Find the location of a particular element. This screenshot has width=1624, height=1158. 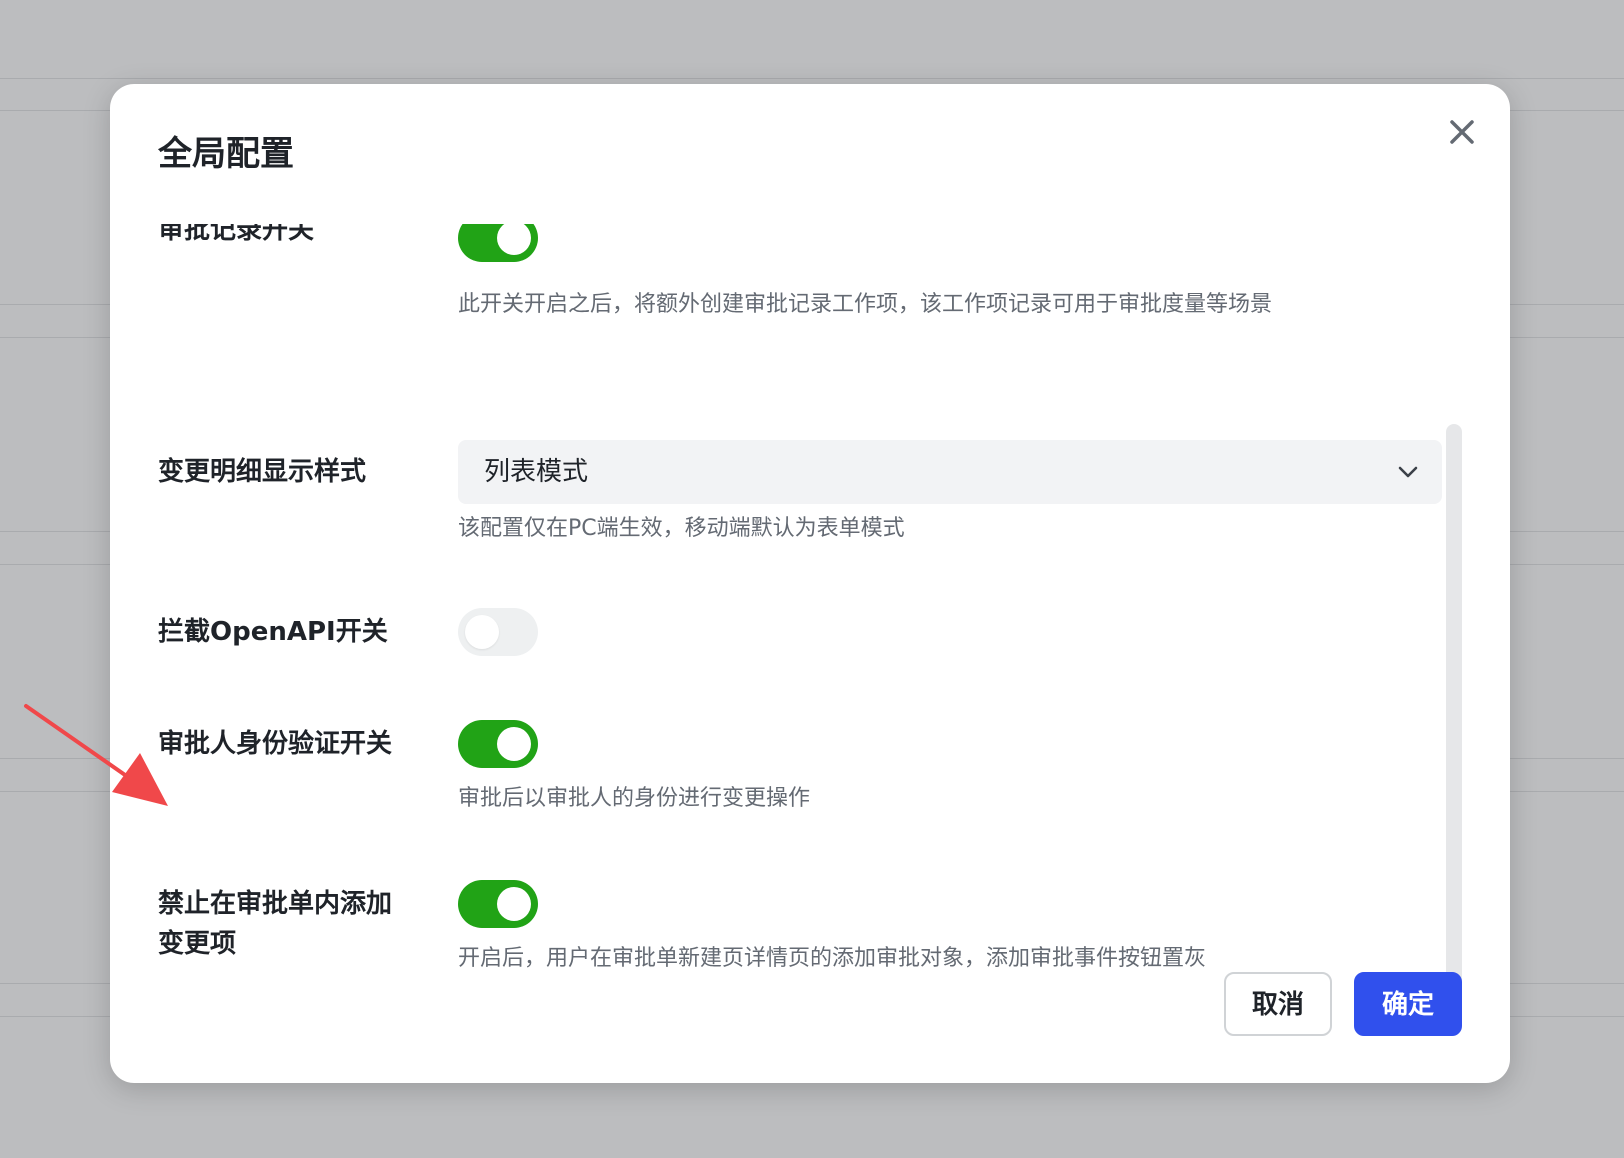

close-button is located at coordinates (1462, 132).